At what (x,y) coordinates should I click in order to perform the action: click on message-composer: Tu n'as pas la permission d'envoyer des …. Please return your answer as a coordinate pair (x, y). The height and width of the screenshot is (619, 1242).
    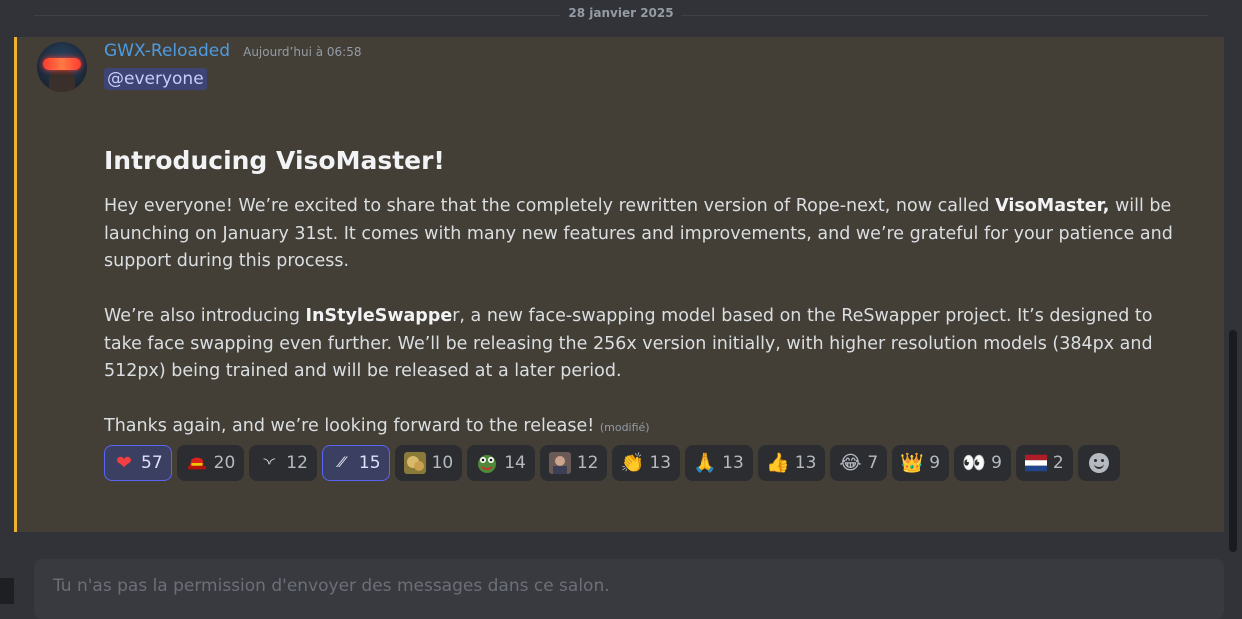
    Looking at the image, I should click on (629, 589).